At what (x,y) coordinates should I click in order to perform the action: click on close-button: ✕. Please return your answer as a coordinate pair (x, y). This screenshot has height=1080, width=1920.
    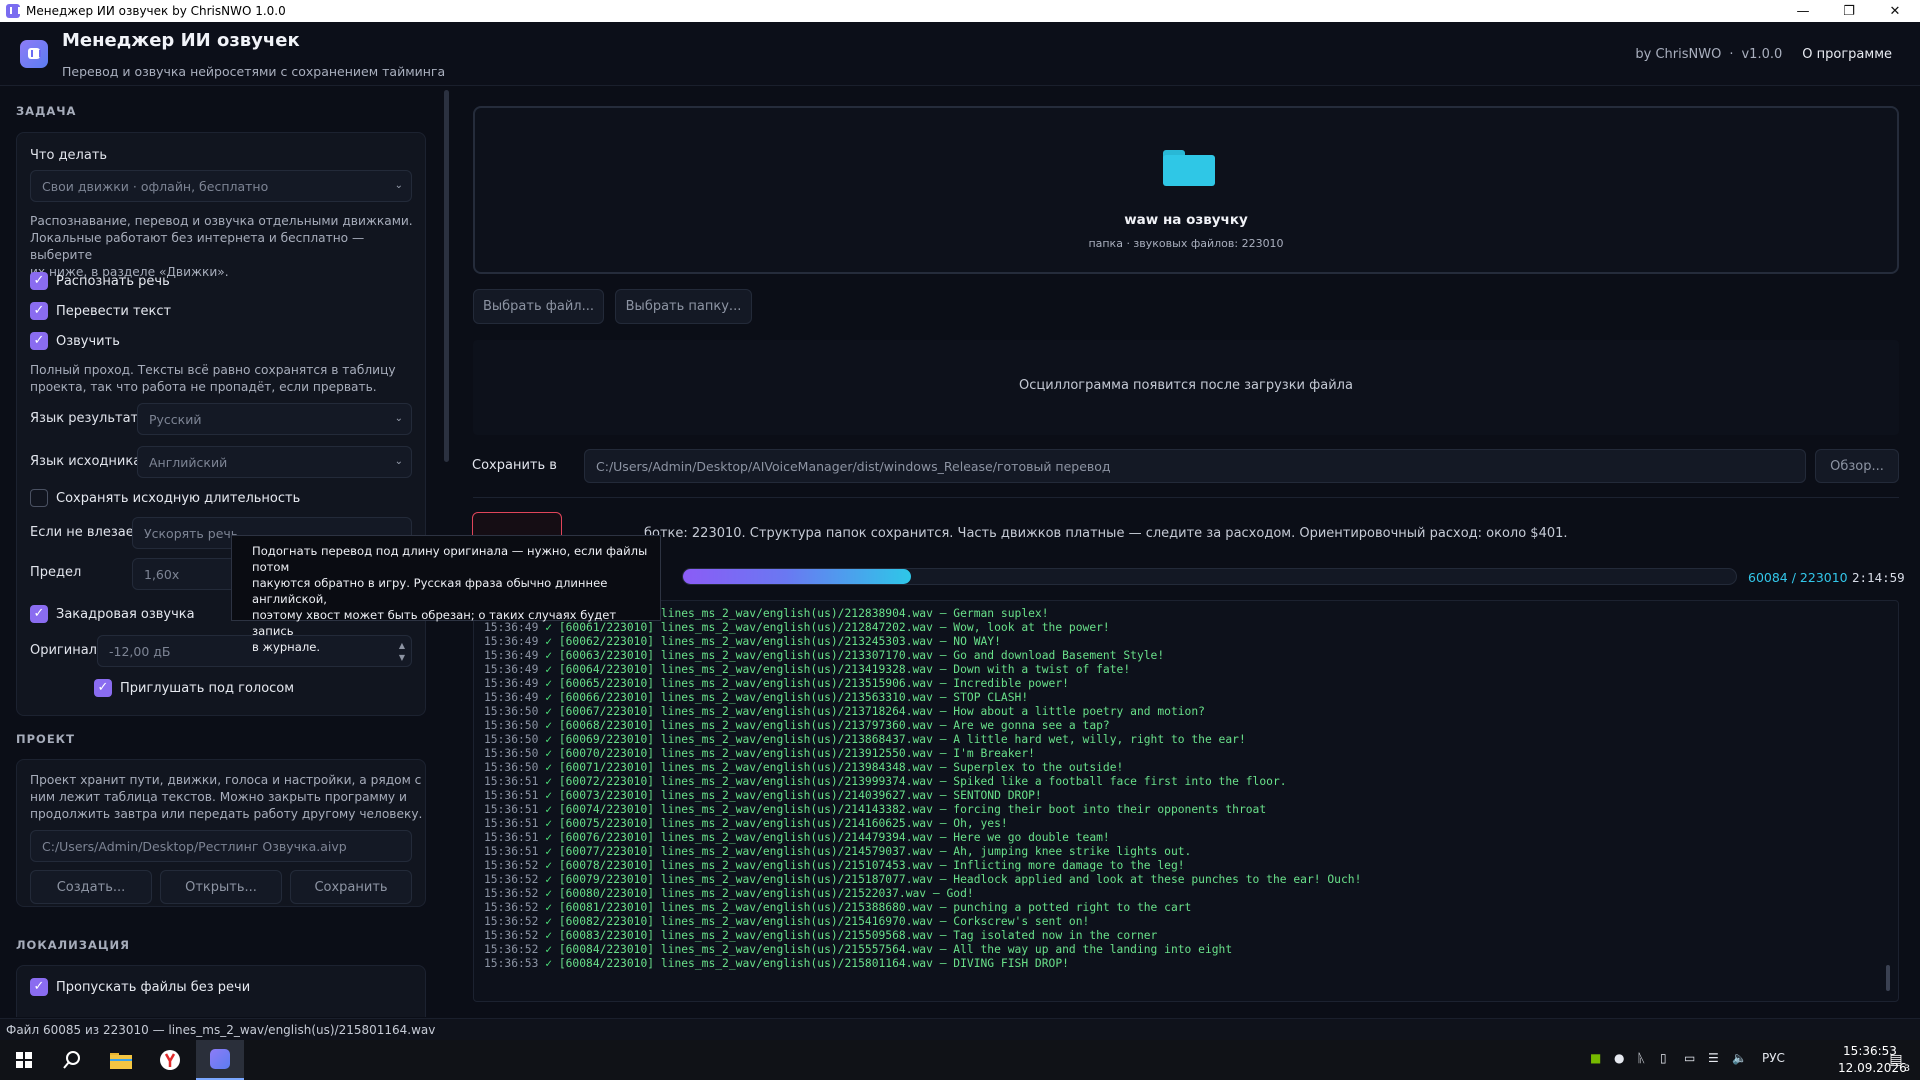
    Looking at the image, I should click on (1895, 11).